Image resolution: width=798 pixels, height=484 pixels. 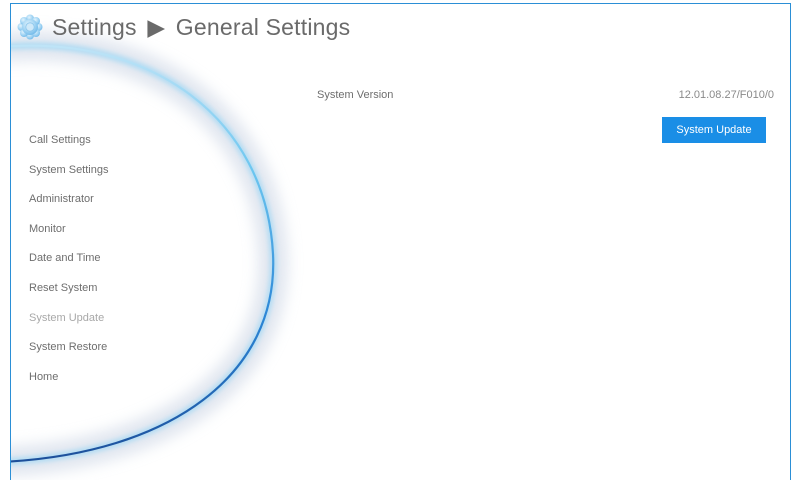 What do you see at coordinates (68, 230) in the screenshot?
I see `sidebar-item-monitor: Monitor` at bounding box center [68, 230].